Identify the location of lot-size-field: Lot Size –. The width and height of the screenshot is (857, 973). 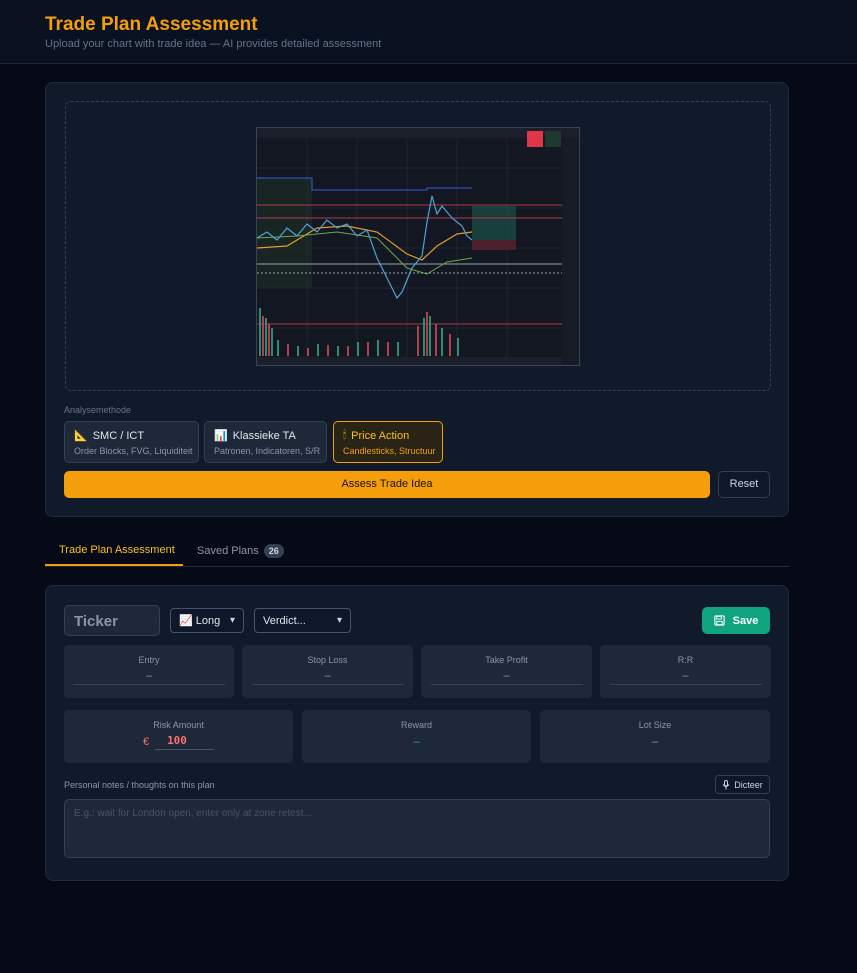
(655, 736).